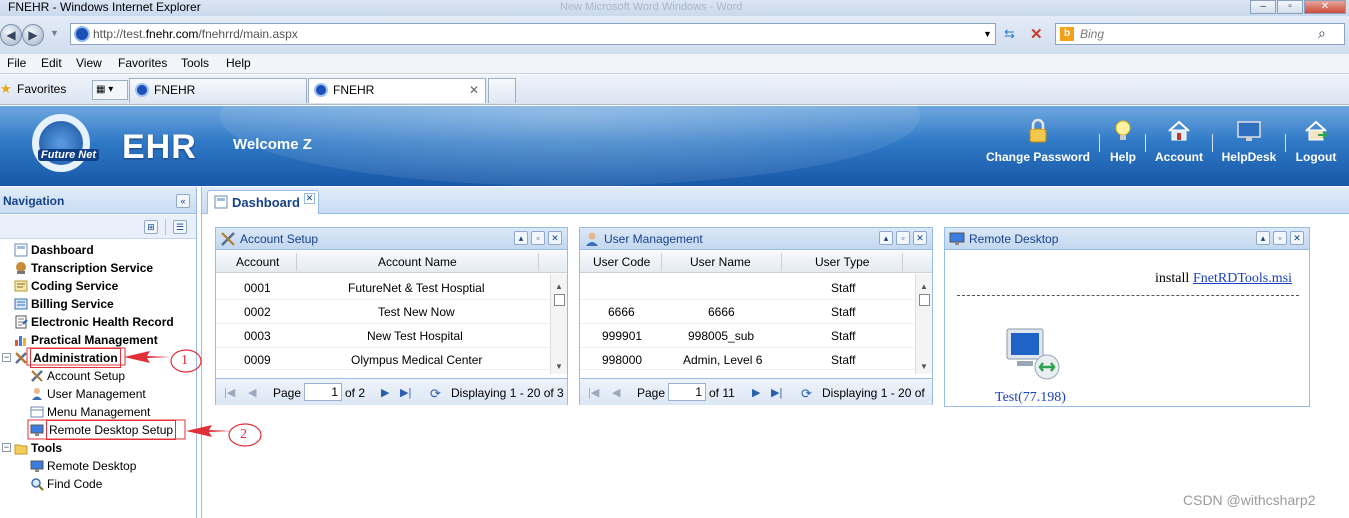 Image resolution: width=1349 pixels, height=518 pixels. I want to click on install-link: FnetRDTools.msi, so click(1242, 279).